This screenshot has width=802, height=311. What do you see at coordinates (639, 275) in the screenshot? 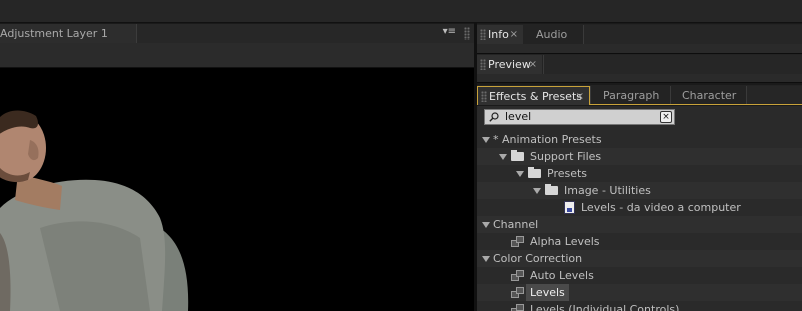
I see `tree-item-auto-levels: Auto Levels` at bounding box center [639, 275].